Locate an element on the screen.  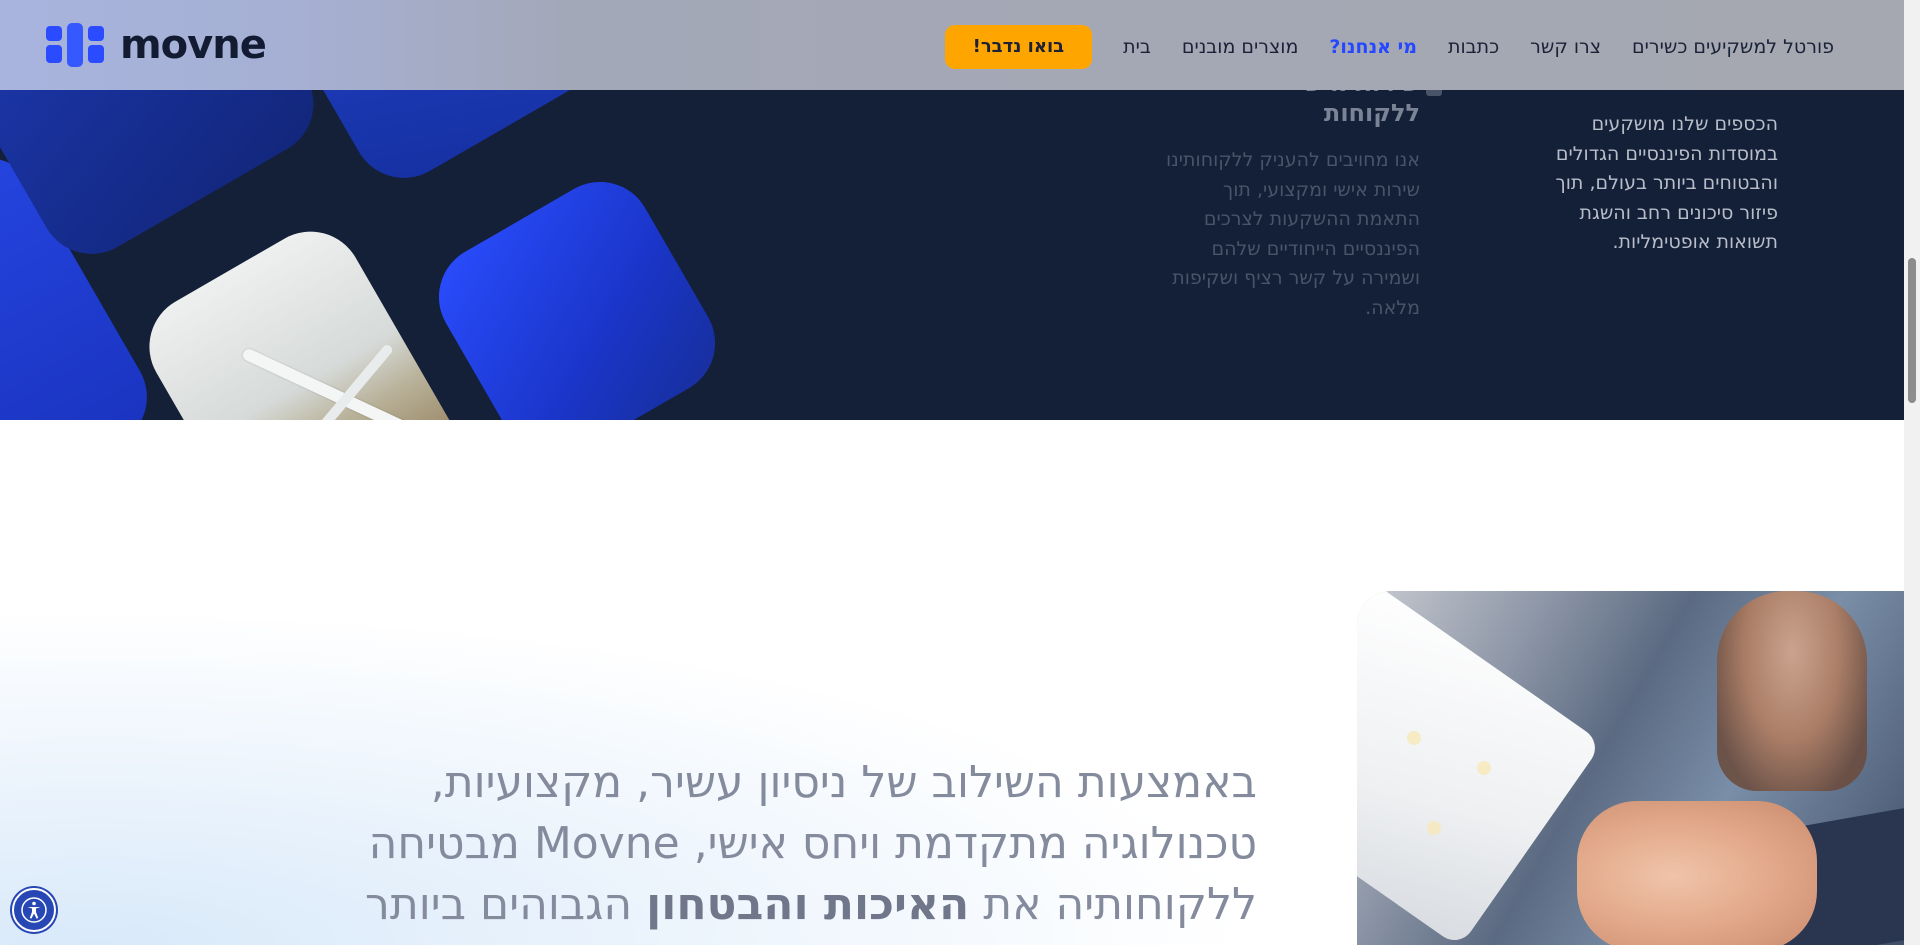
handshake-shape is located at coordinates (1697, 873).